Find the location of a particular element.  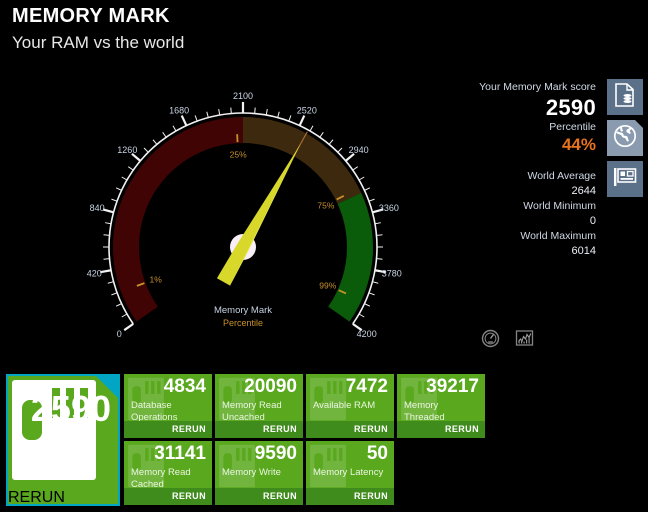

gauge-tick-label: 2100 is located at coordinates (243, 96).